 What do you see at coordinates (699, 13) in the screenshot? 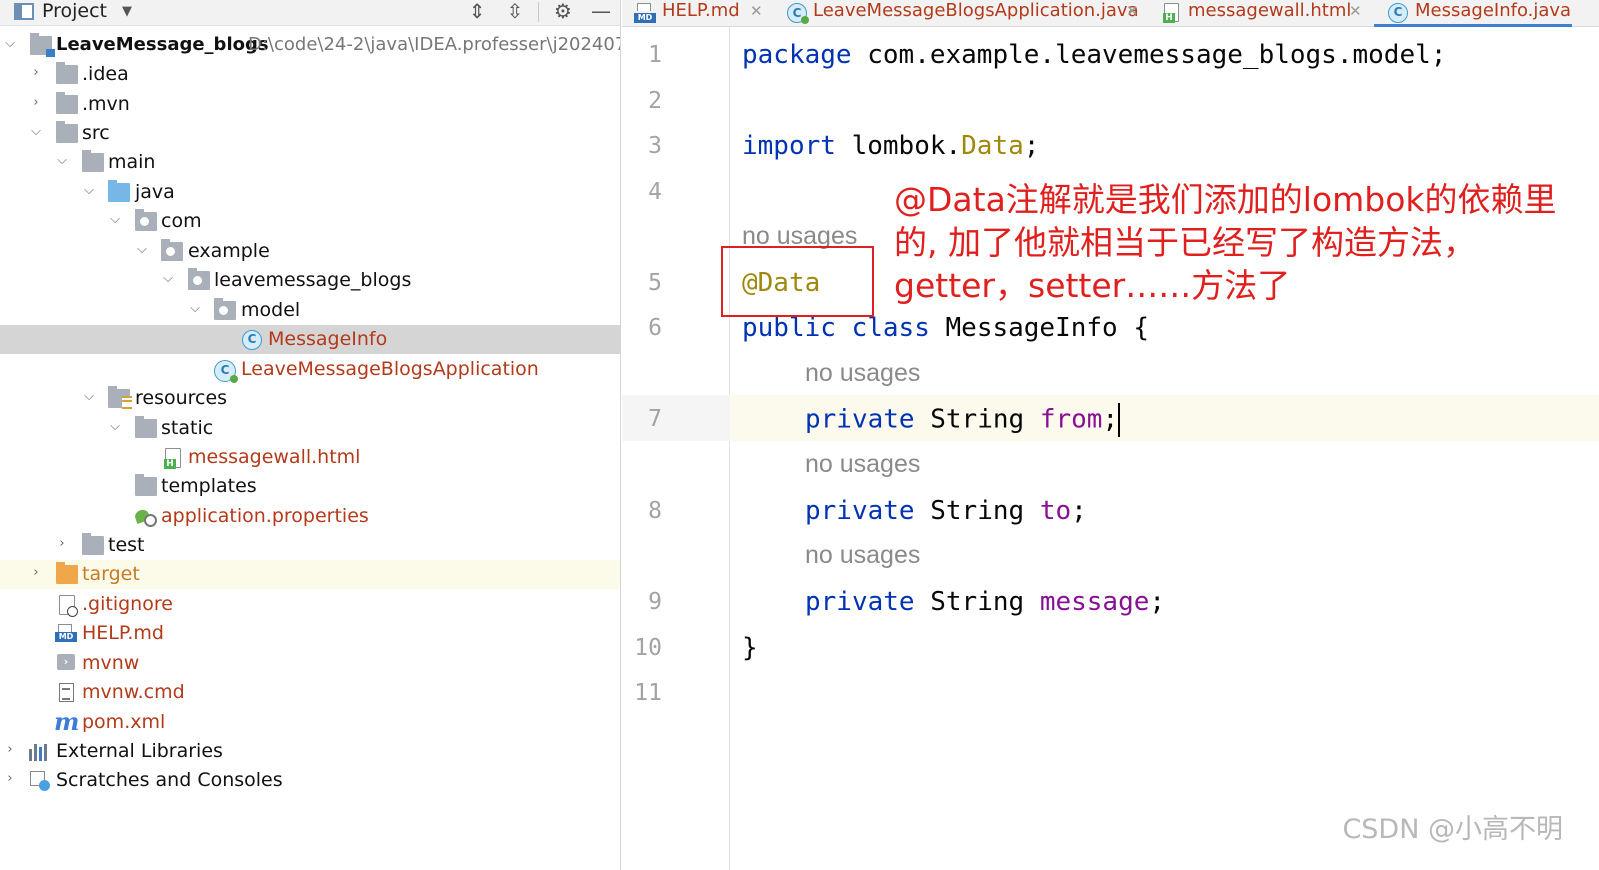
I see `tab-help-md: MD HELP.md ✕` at bounding box center [699, 13].